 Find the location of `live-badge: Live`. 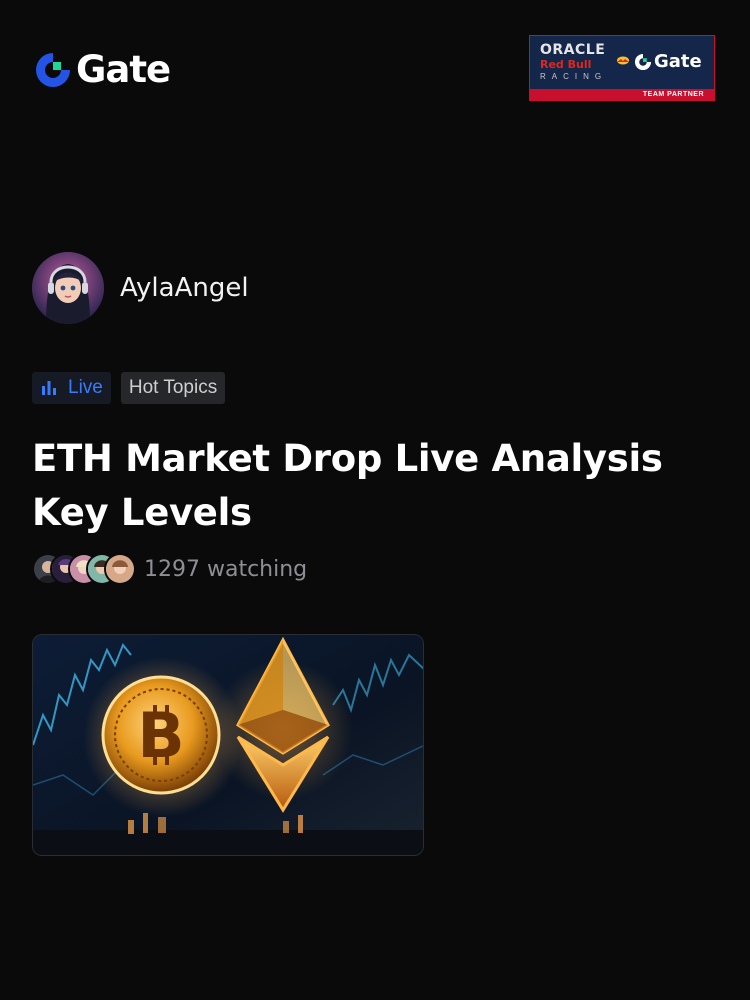

live-badge: Live is located at coordinates (71, 388).